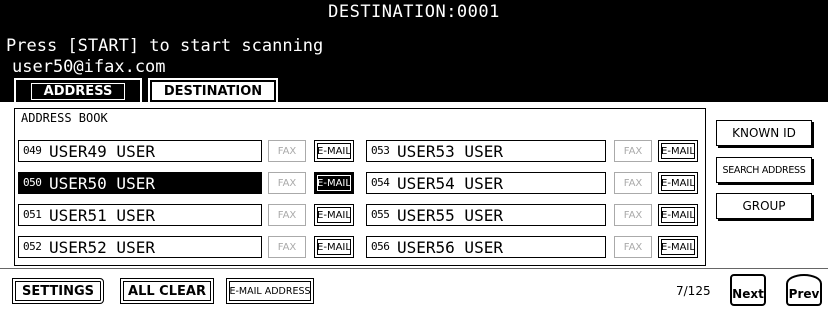 Image resolution: width=828 pixels, height=312 pixels. I want to click on entry-name: USER55 USER, so click(450, 215).